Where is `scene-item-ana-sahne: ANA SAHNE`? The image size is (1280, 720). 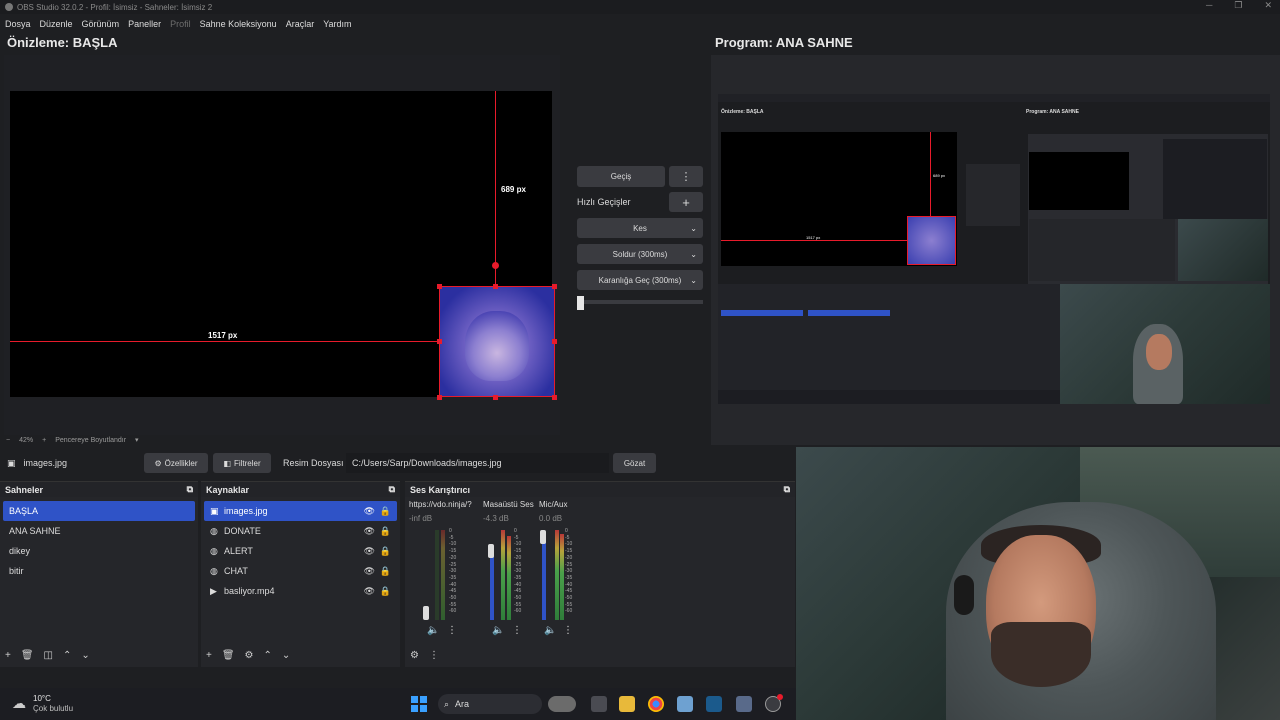 scene-item-ana-sahne: ANA SAHNE is located at coordinates (99, 531).